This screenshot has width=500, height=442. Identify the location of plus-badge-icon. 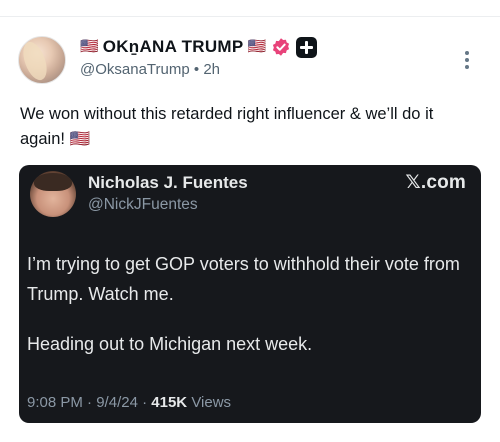
(307, 47).